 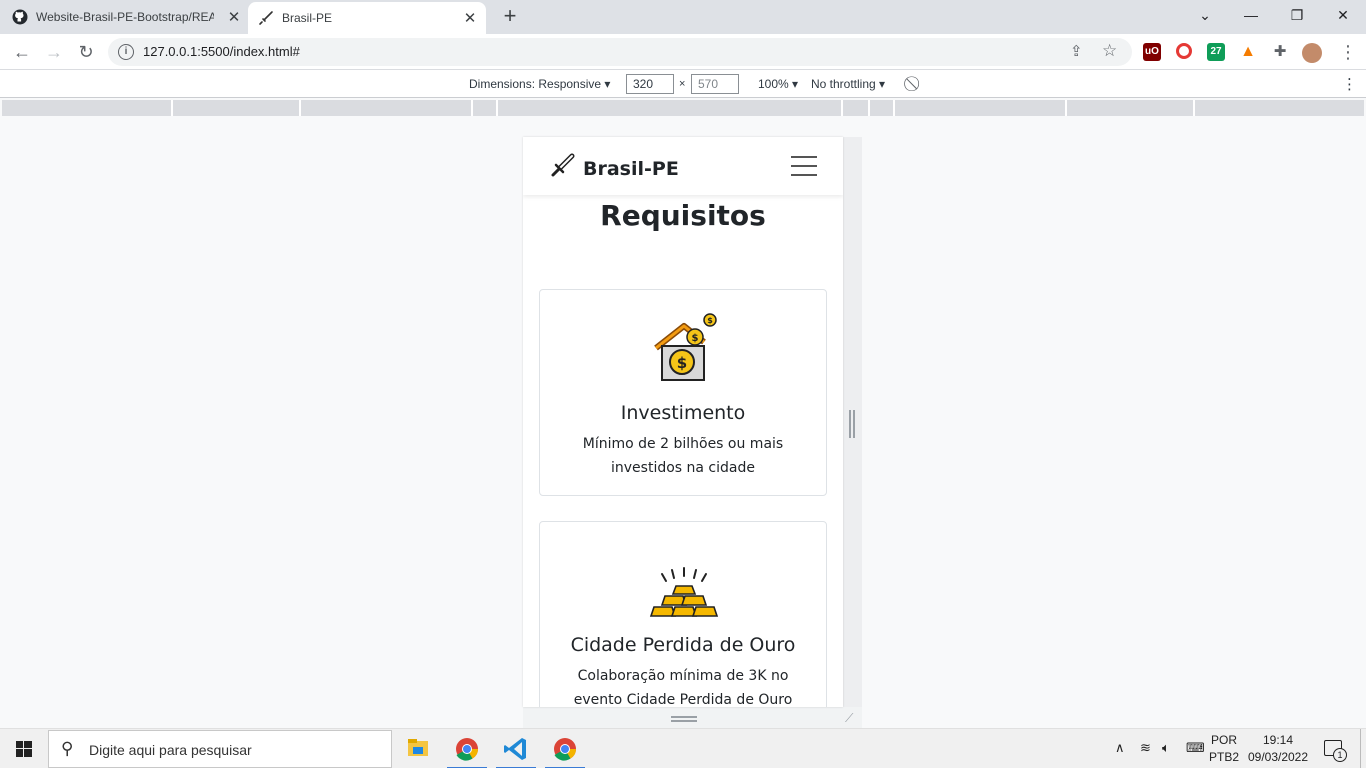 I want to click on address-bar: i 127.0.0.1:5500/index.html# ⇪ ☆, so click(x=620, y=52).